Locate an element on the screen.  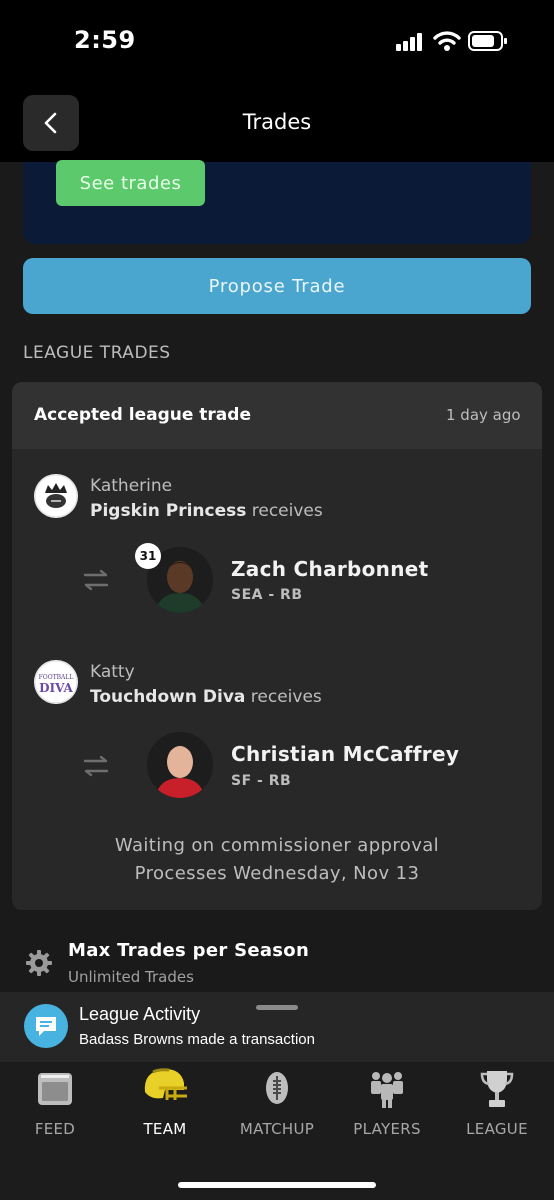
helmet-icon is located at coordinates (165, 1088).